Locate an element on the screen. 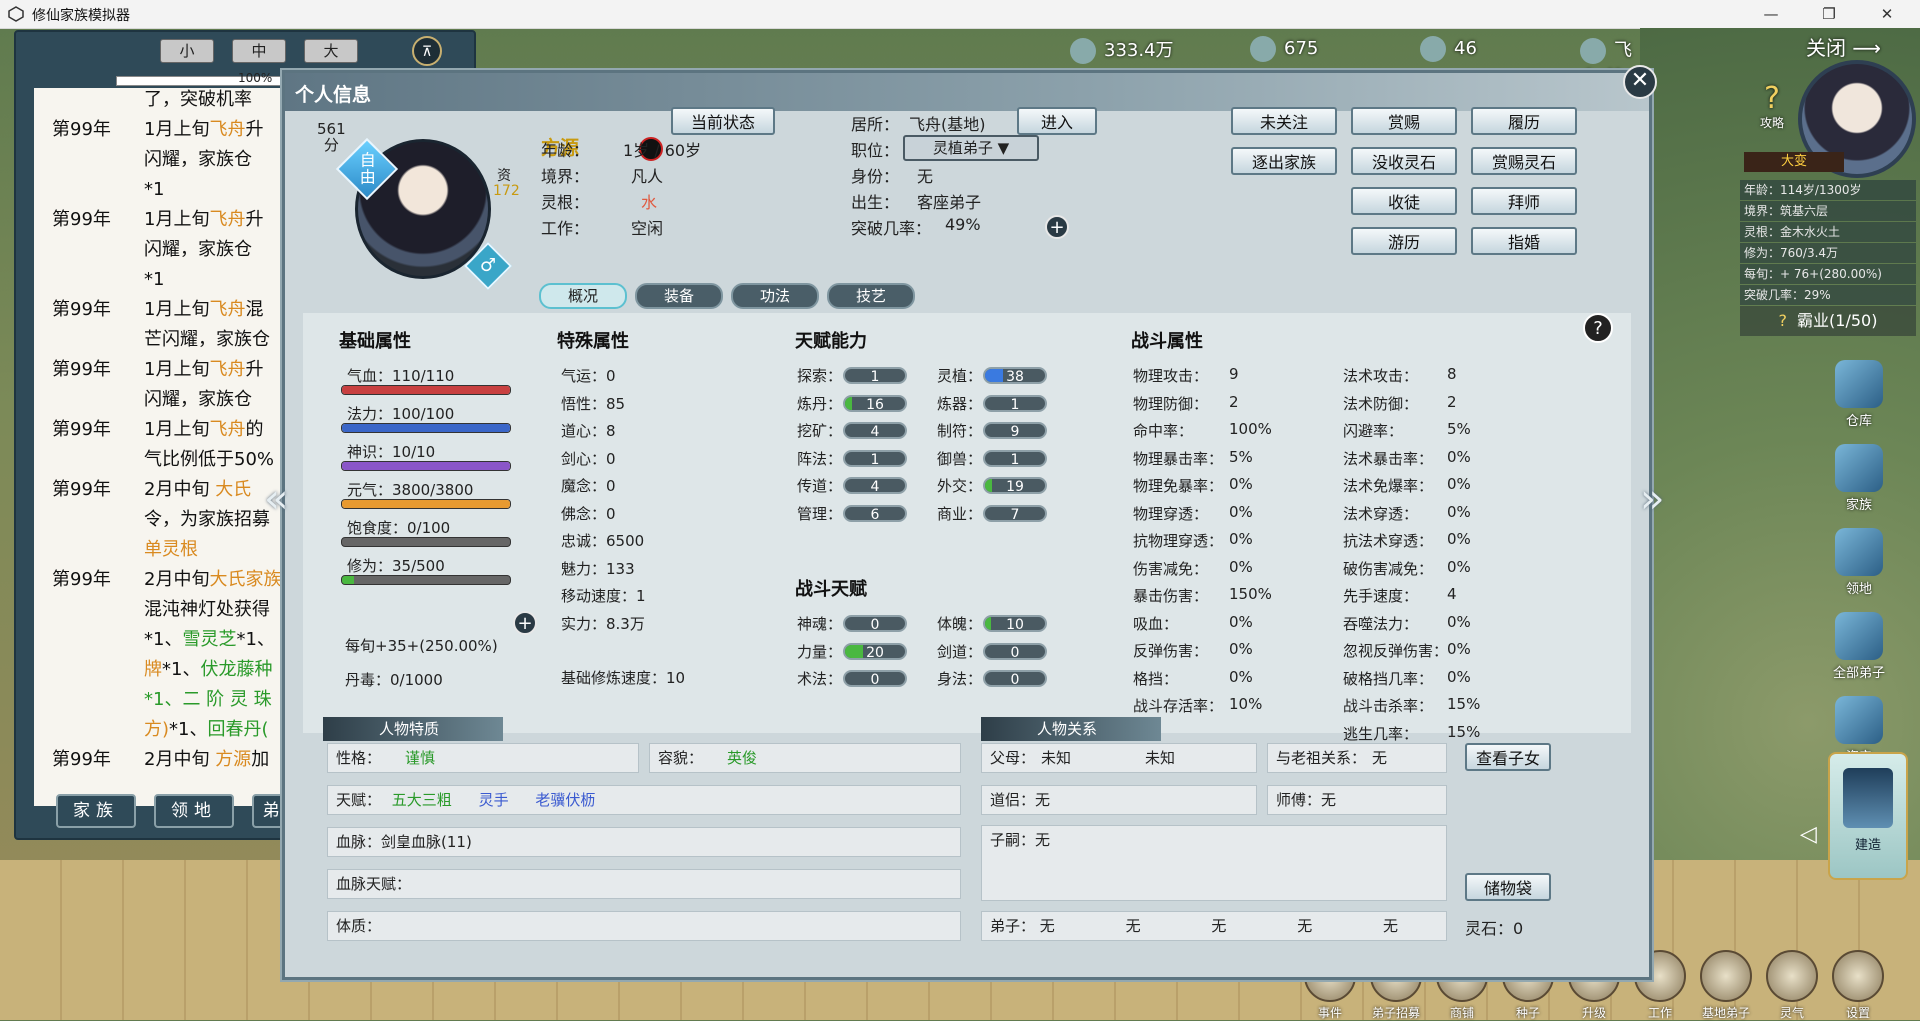 This screenshot has width=1920, height=1021. build-button: 建造 is located at coordinates (1868, 816).